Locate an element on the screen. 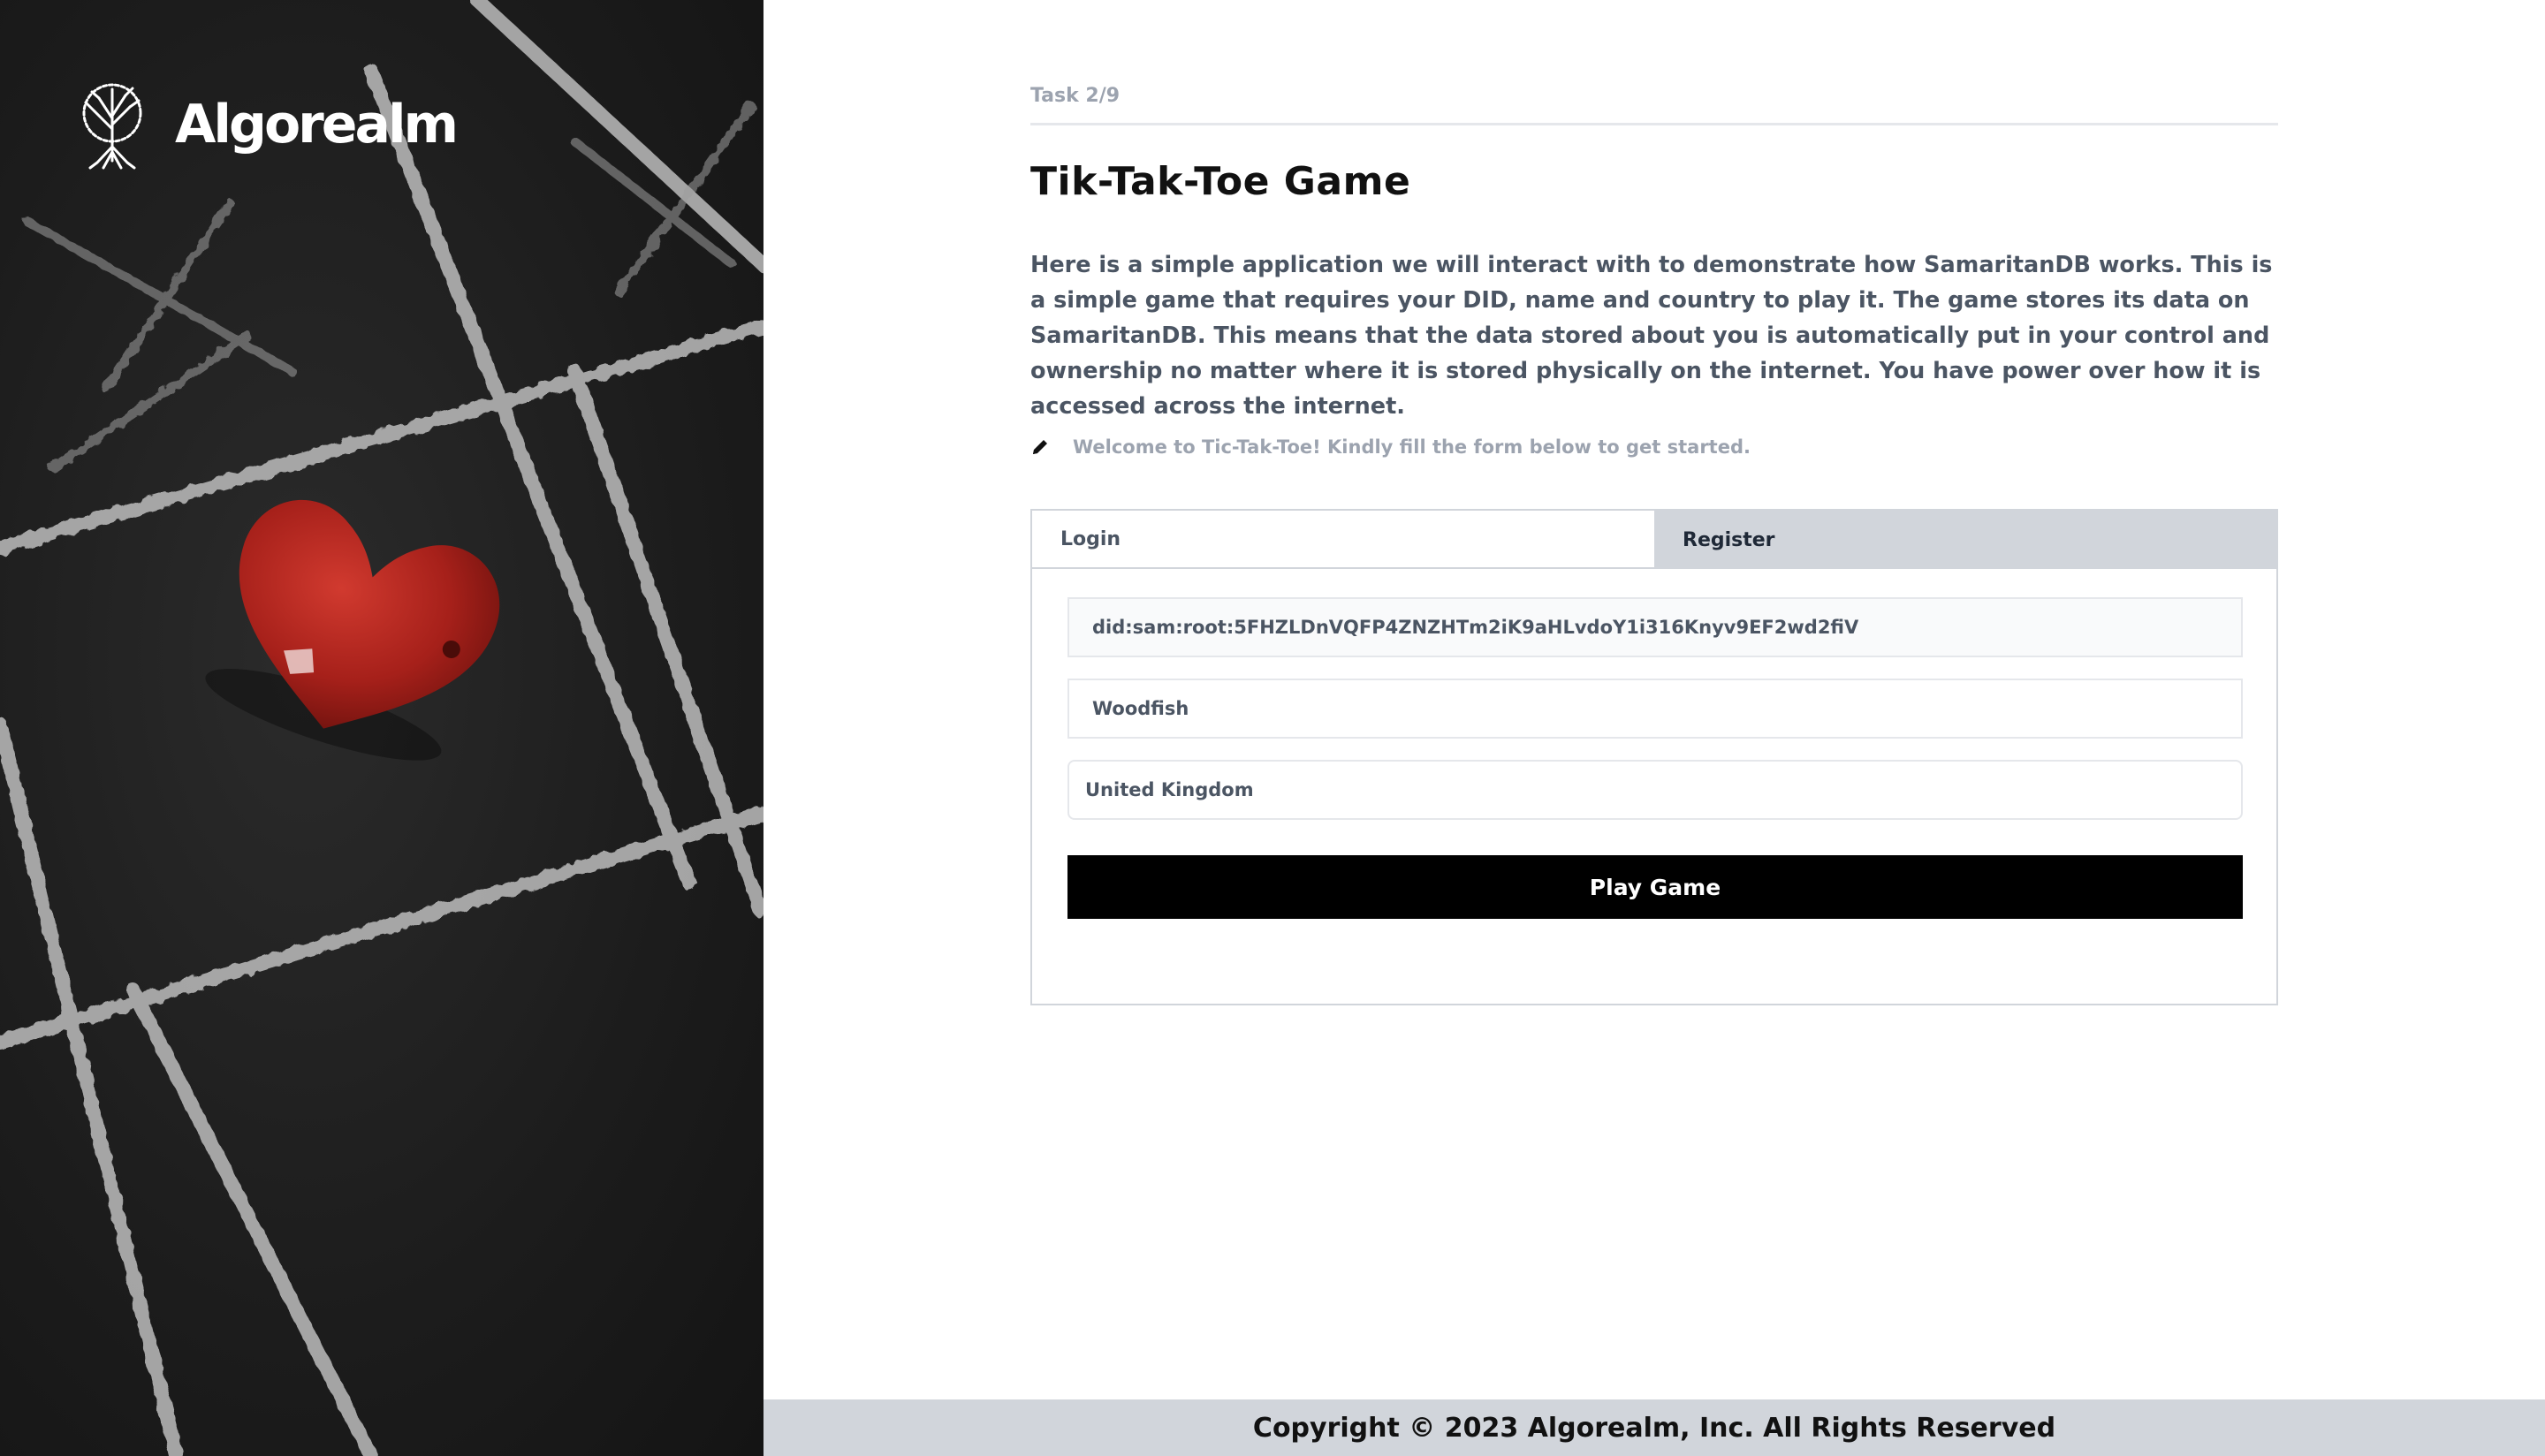 The width and height of the screenshot is (2545, 1456). tab-register: Register is located at coordinates (1965, 540).